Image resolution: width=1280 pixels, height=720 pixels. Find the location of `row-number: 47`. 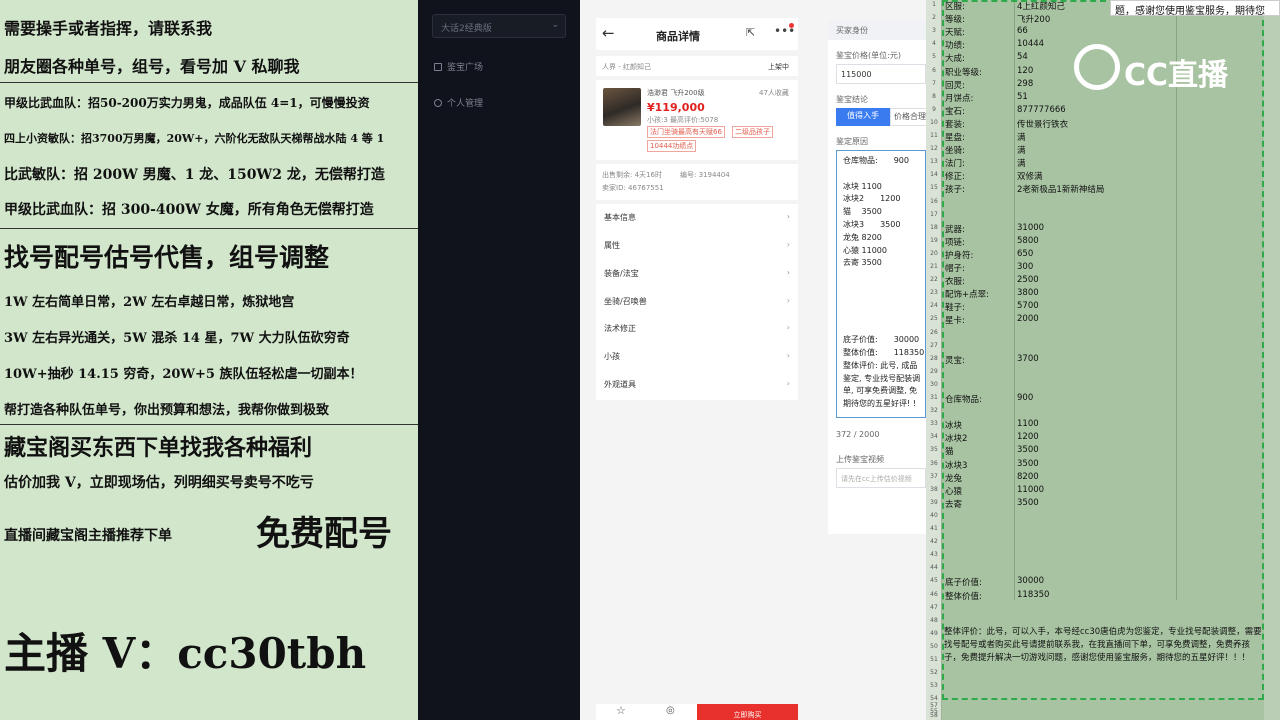

row-number: 47 is located at coordinates (934, 607).